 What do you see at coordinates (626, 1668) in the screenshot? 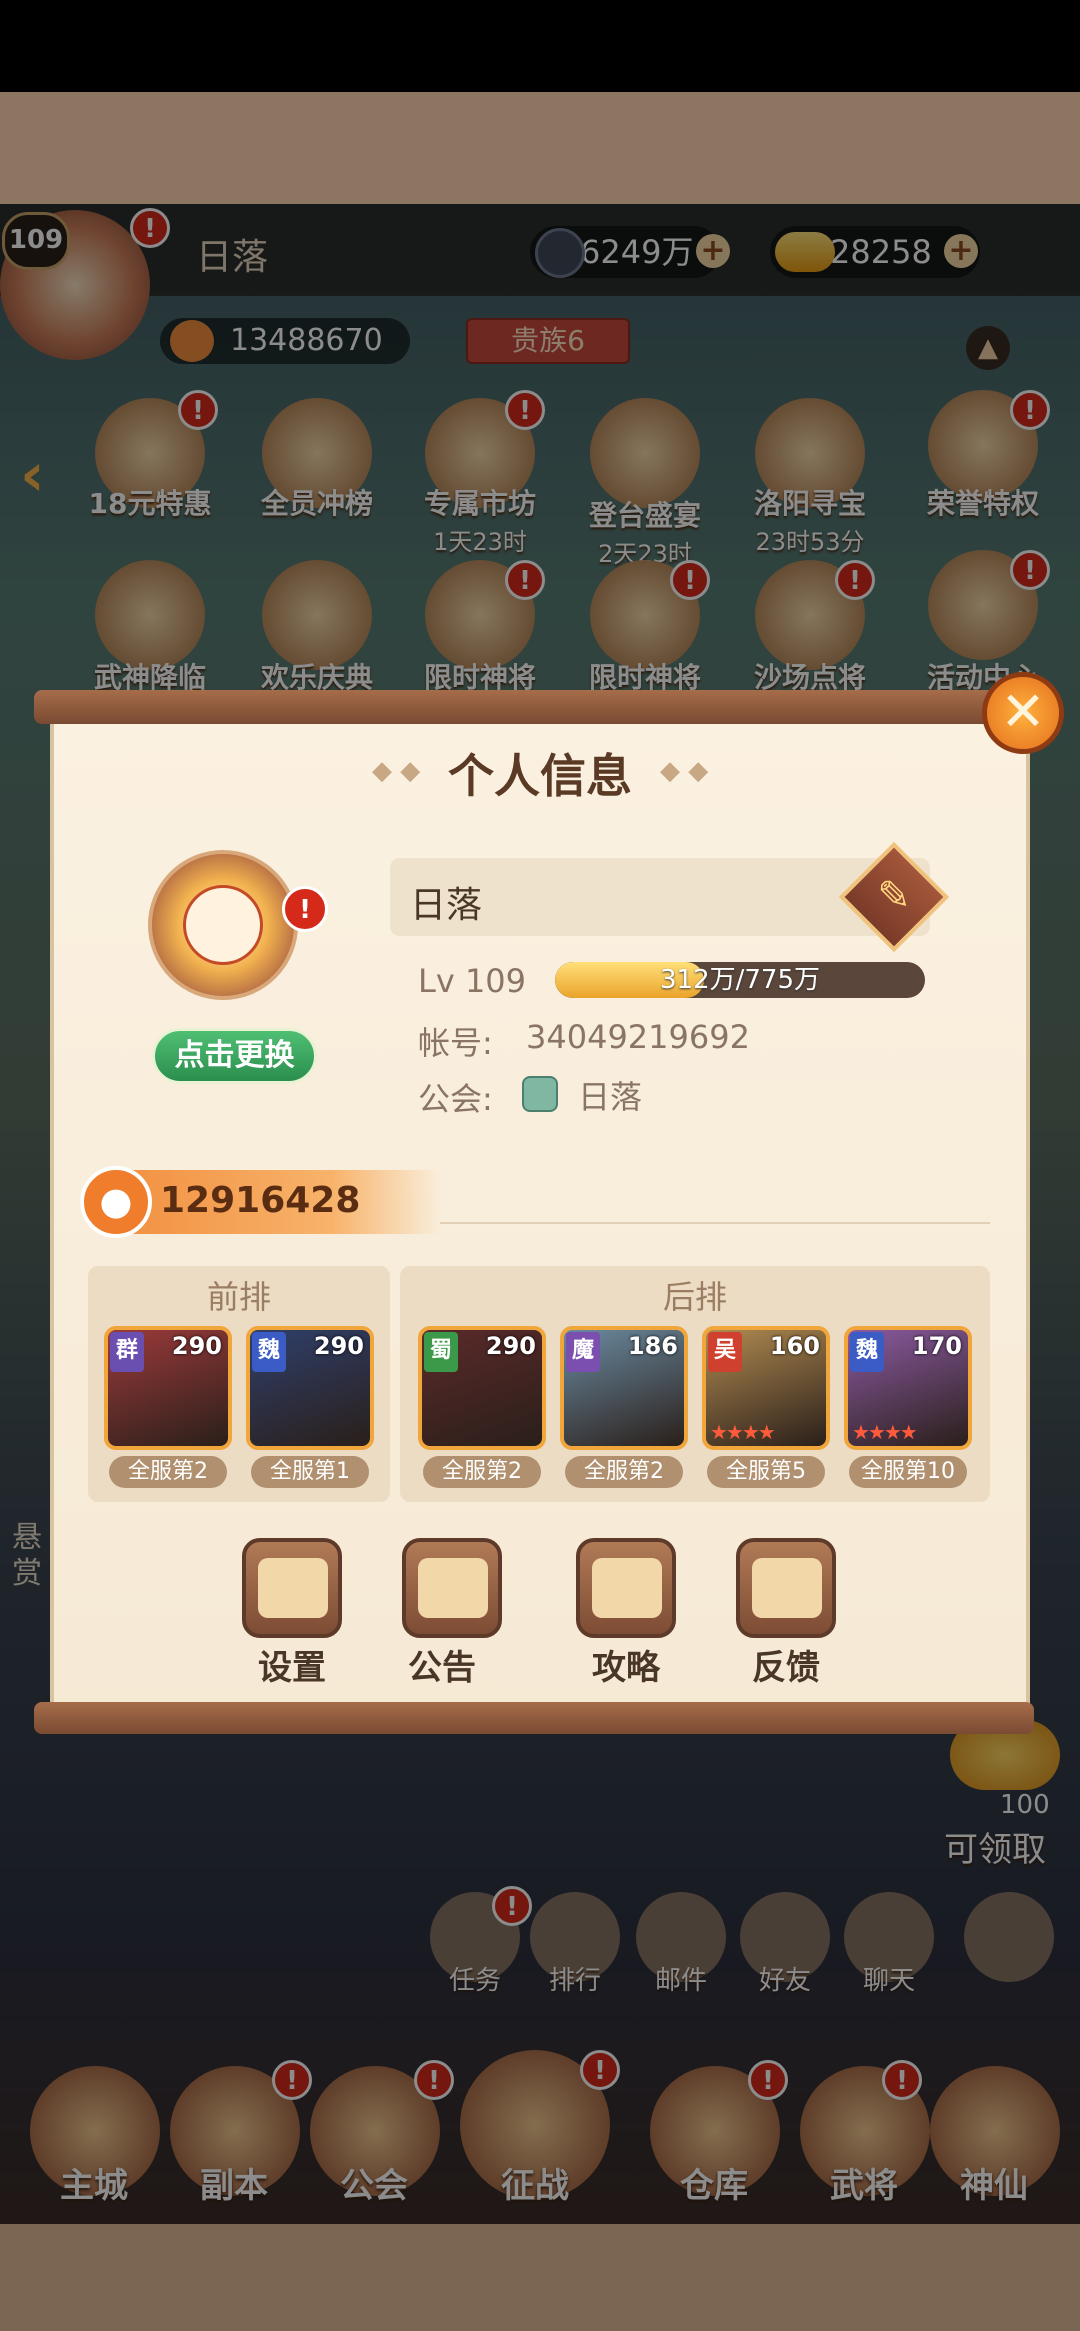
I see `guide-label: 攻略` at bounding box center [626, 1668].